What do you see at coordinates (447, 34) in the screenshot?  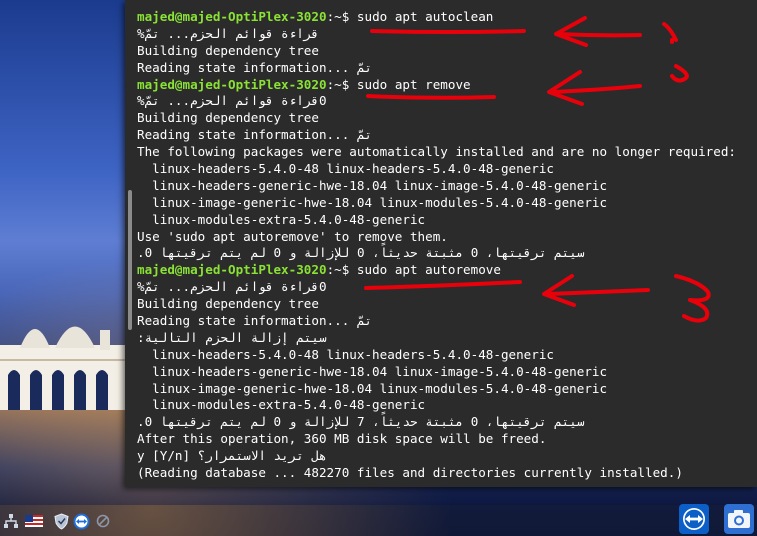 I see `output-line: قراءة قوائم الحزم... تمّ%` at bounding box center [447, 34].